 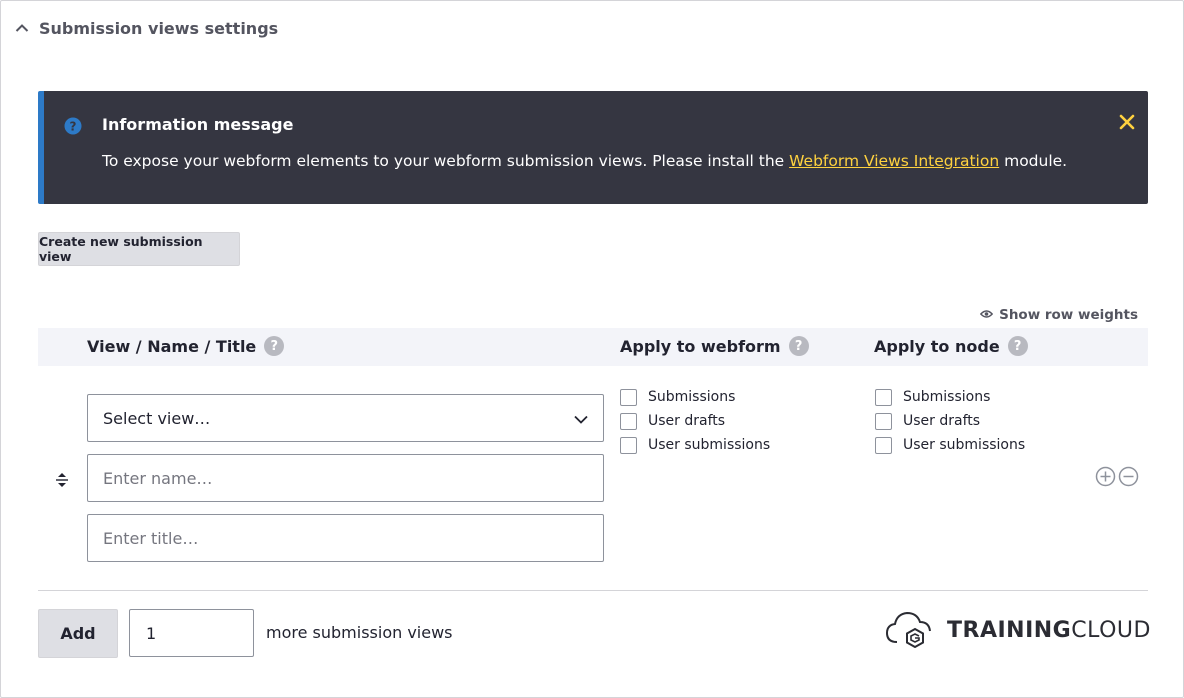 I want to click on logo-wordmark: TRAININGCLOUD, so click(x=1049, y=630).